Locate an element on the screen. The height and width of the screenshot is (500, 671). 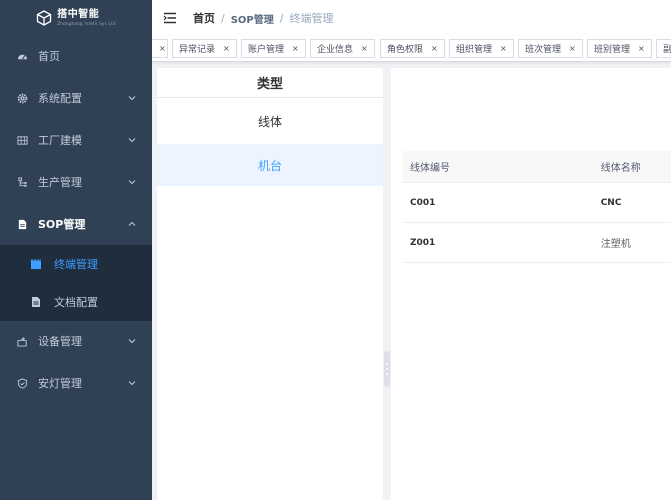
splitter-handle is located at coordinates (387, 369).